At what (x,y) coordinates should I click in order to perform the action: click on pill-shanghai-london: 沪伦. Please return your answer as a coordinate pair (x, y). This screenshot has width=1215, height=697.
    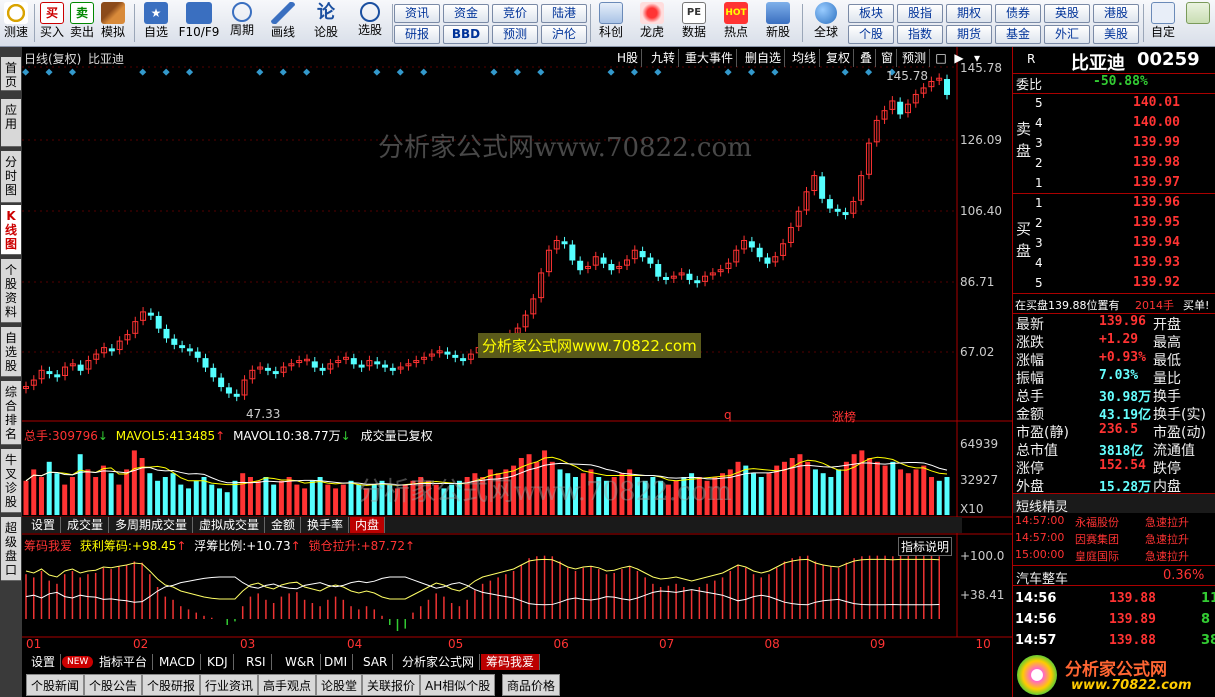
    Looking at the image, I should click on (564, 34).